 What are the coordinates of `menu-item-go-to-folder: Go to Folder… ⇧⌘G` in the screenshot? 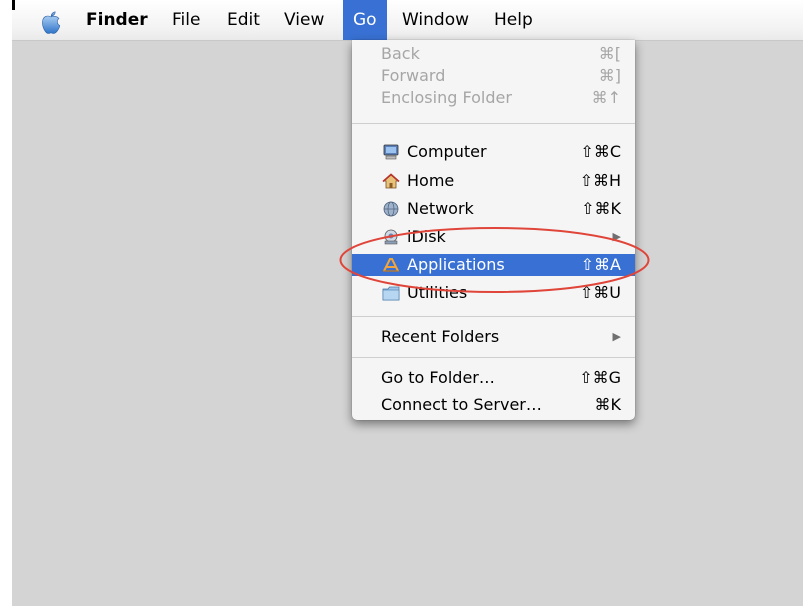 It's located at (493, 378).